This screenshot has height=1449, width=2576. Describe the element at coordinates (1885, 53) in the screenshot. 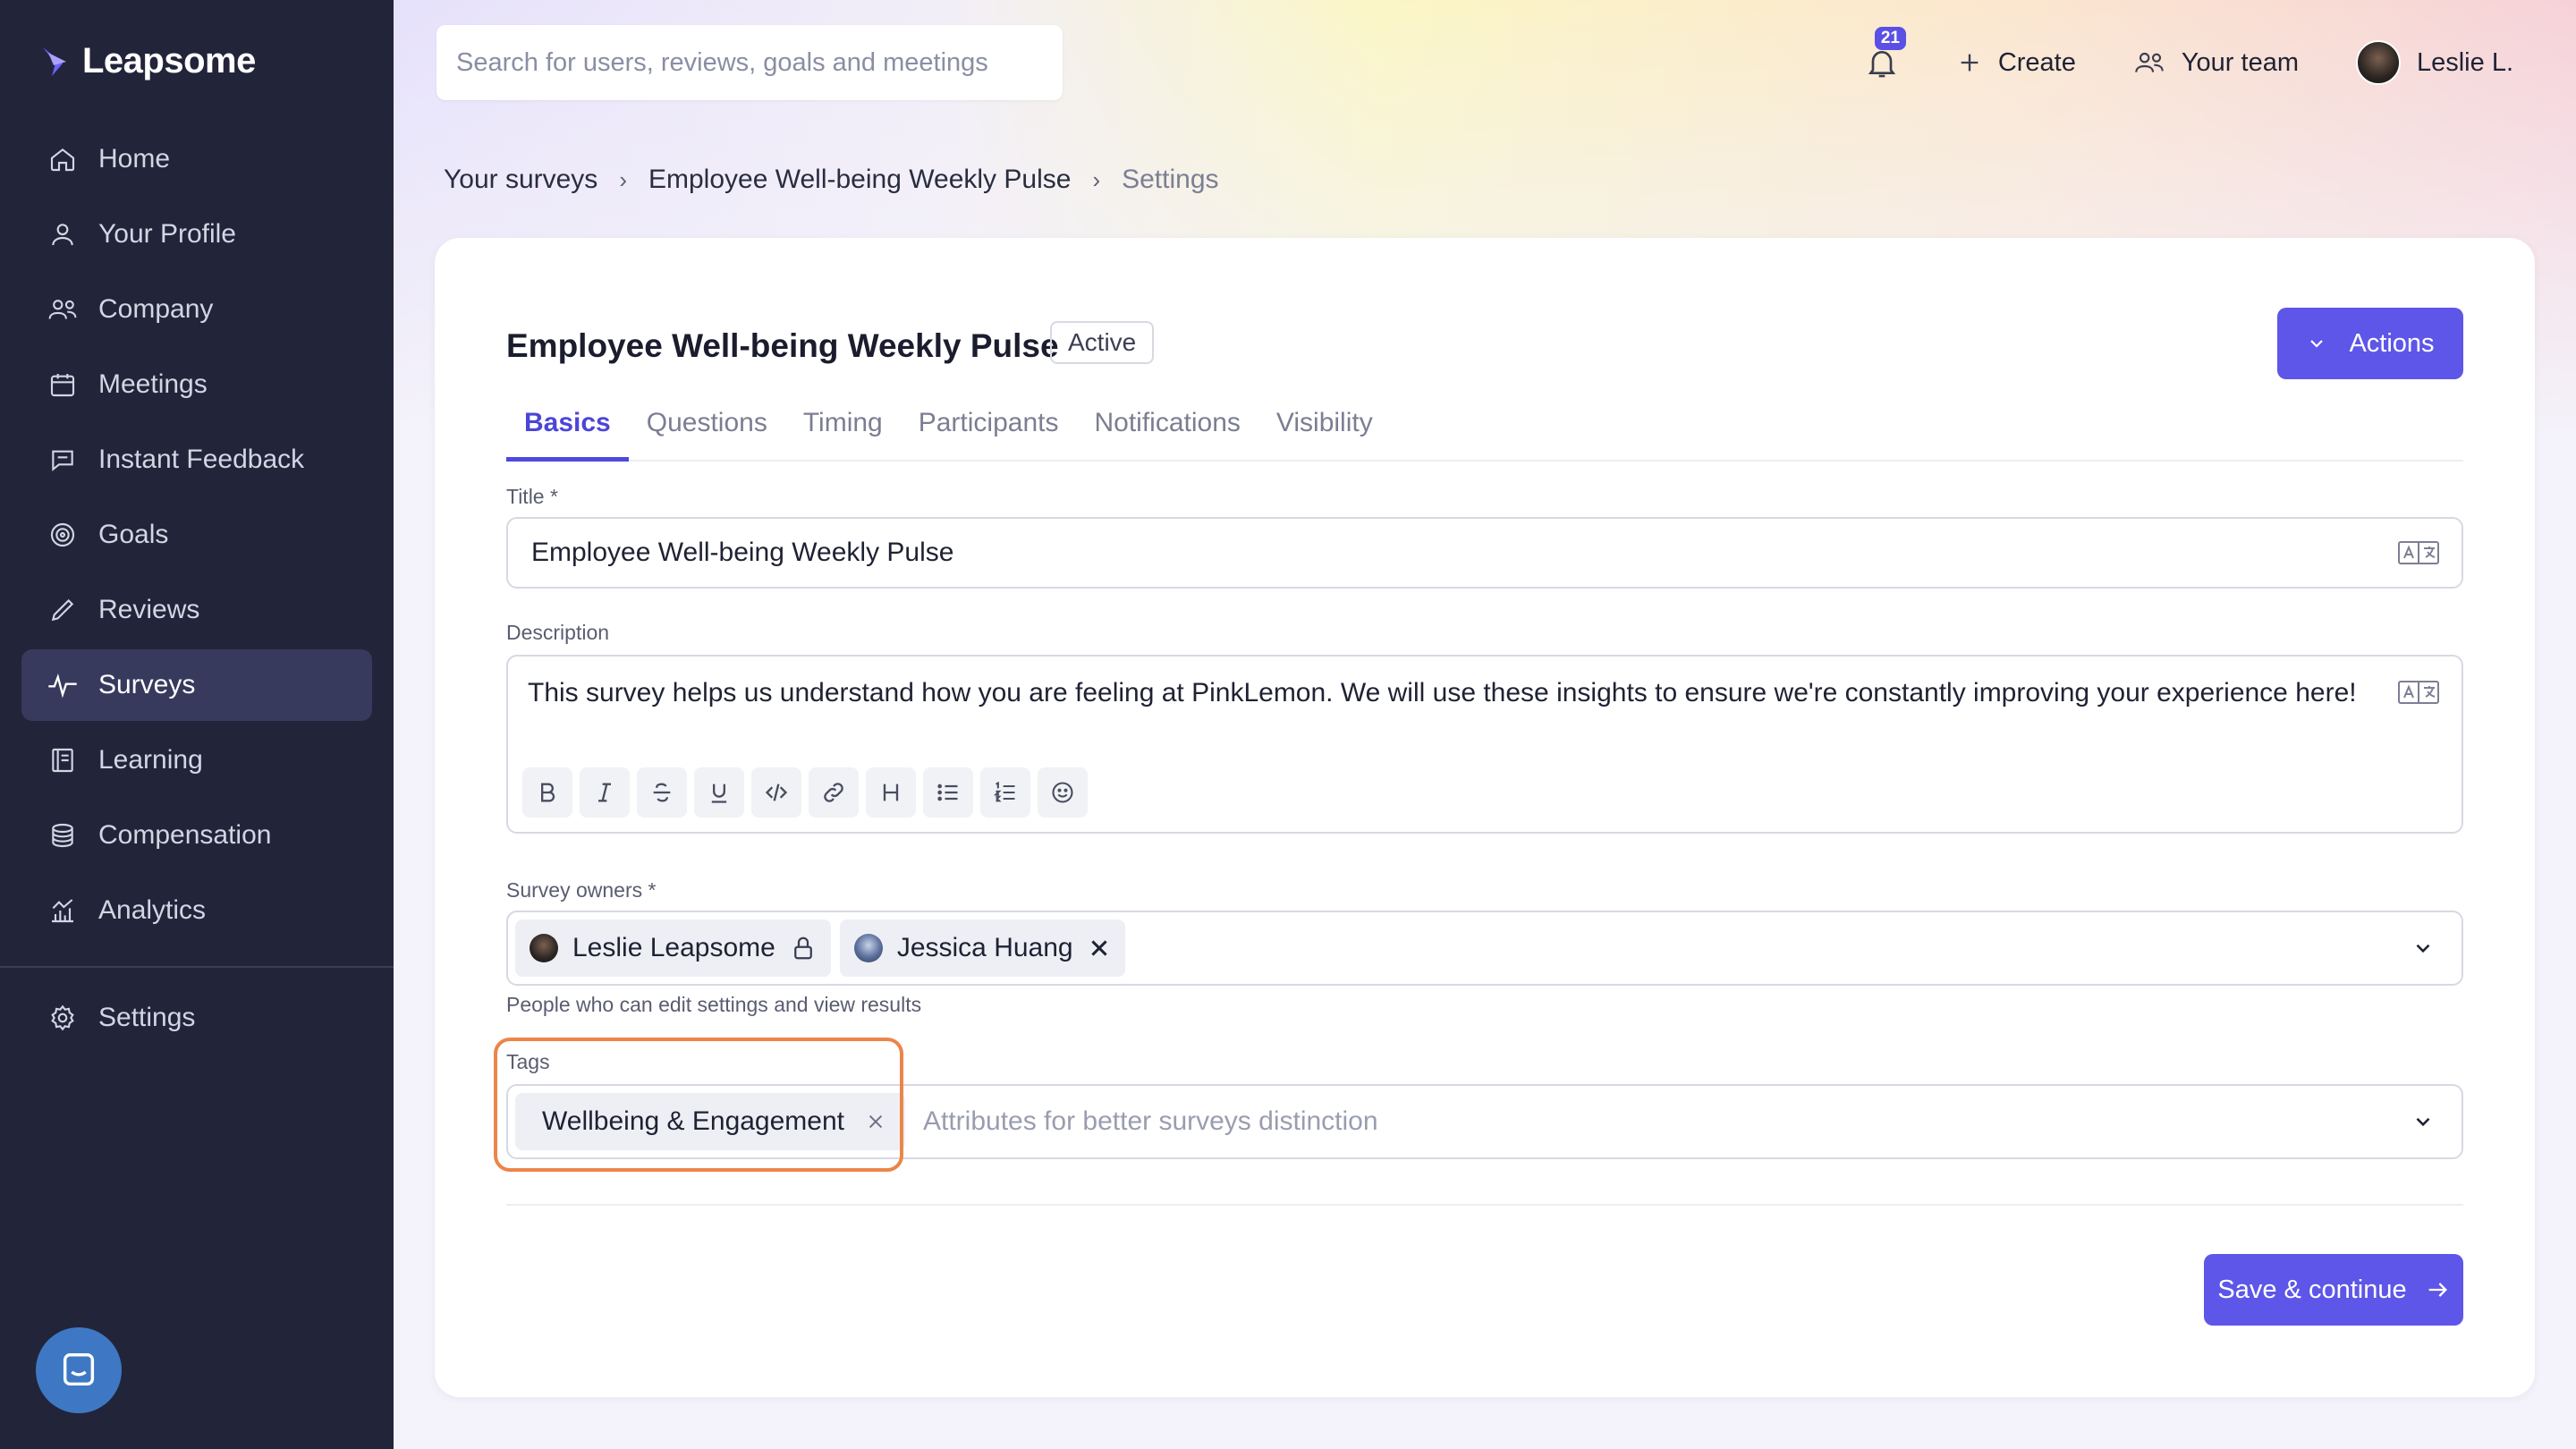

I see `notifications-button: 21` at that location.